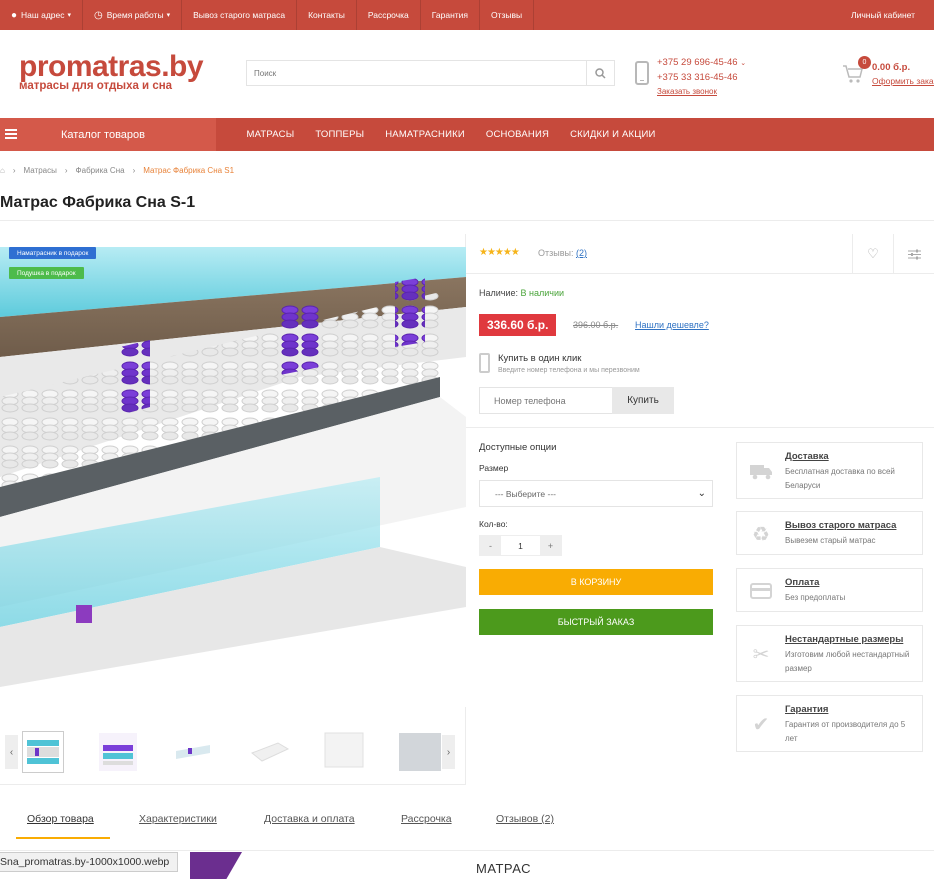  What do you see at coordinates (417, 73) in the screenshot?
I see `search-input` at bounding box center [417, 73].